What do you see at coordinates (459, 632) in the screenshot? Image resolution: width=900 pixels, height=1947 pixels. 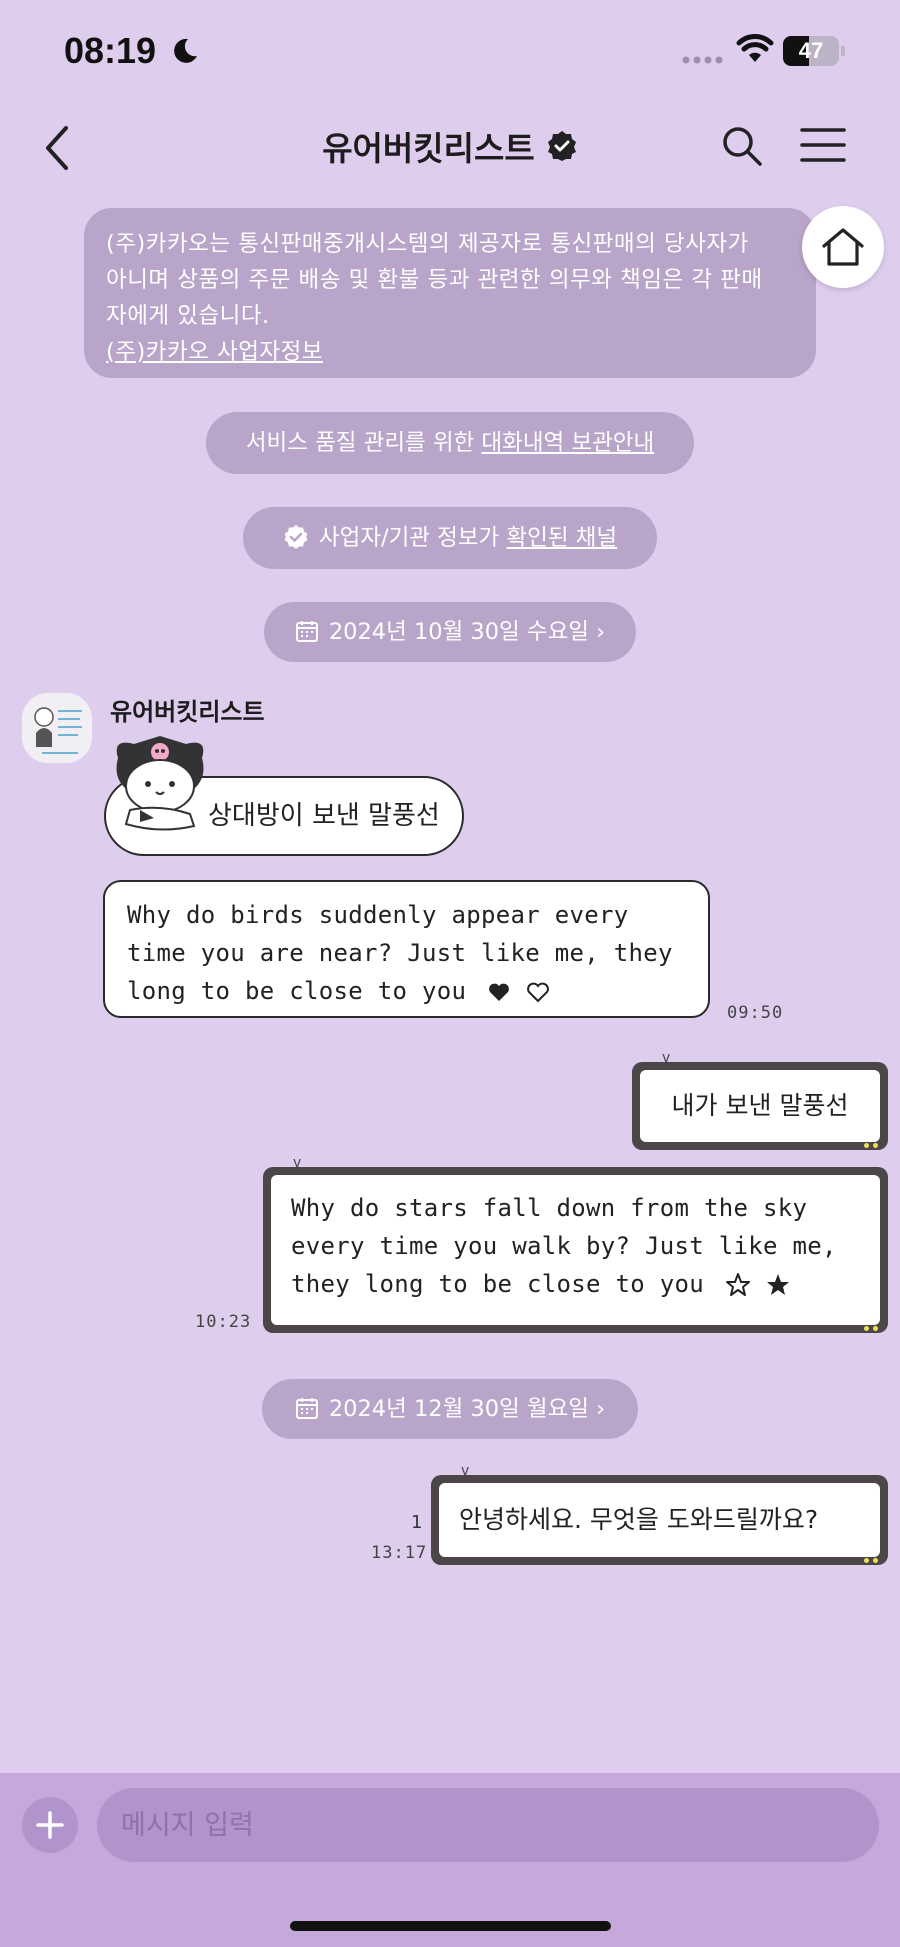 I see `date-divider-label: 2024년 10월 30일 수요일` at bounding box center [459, 632].